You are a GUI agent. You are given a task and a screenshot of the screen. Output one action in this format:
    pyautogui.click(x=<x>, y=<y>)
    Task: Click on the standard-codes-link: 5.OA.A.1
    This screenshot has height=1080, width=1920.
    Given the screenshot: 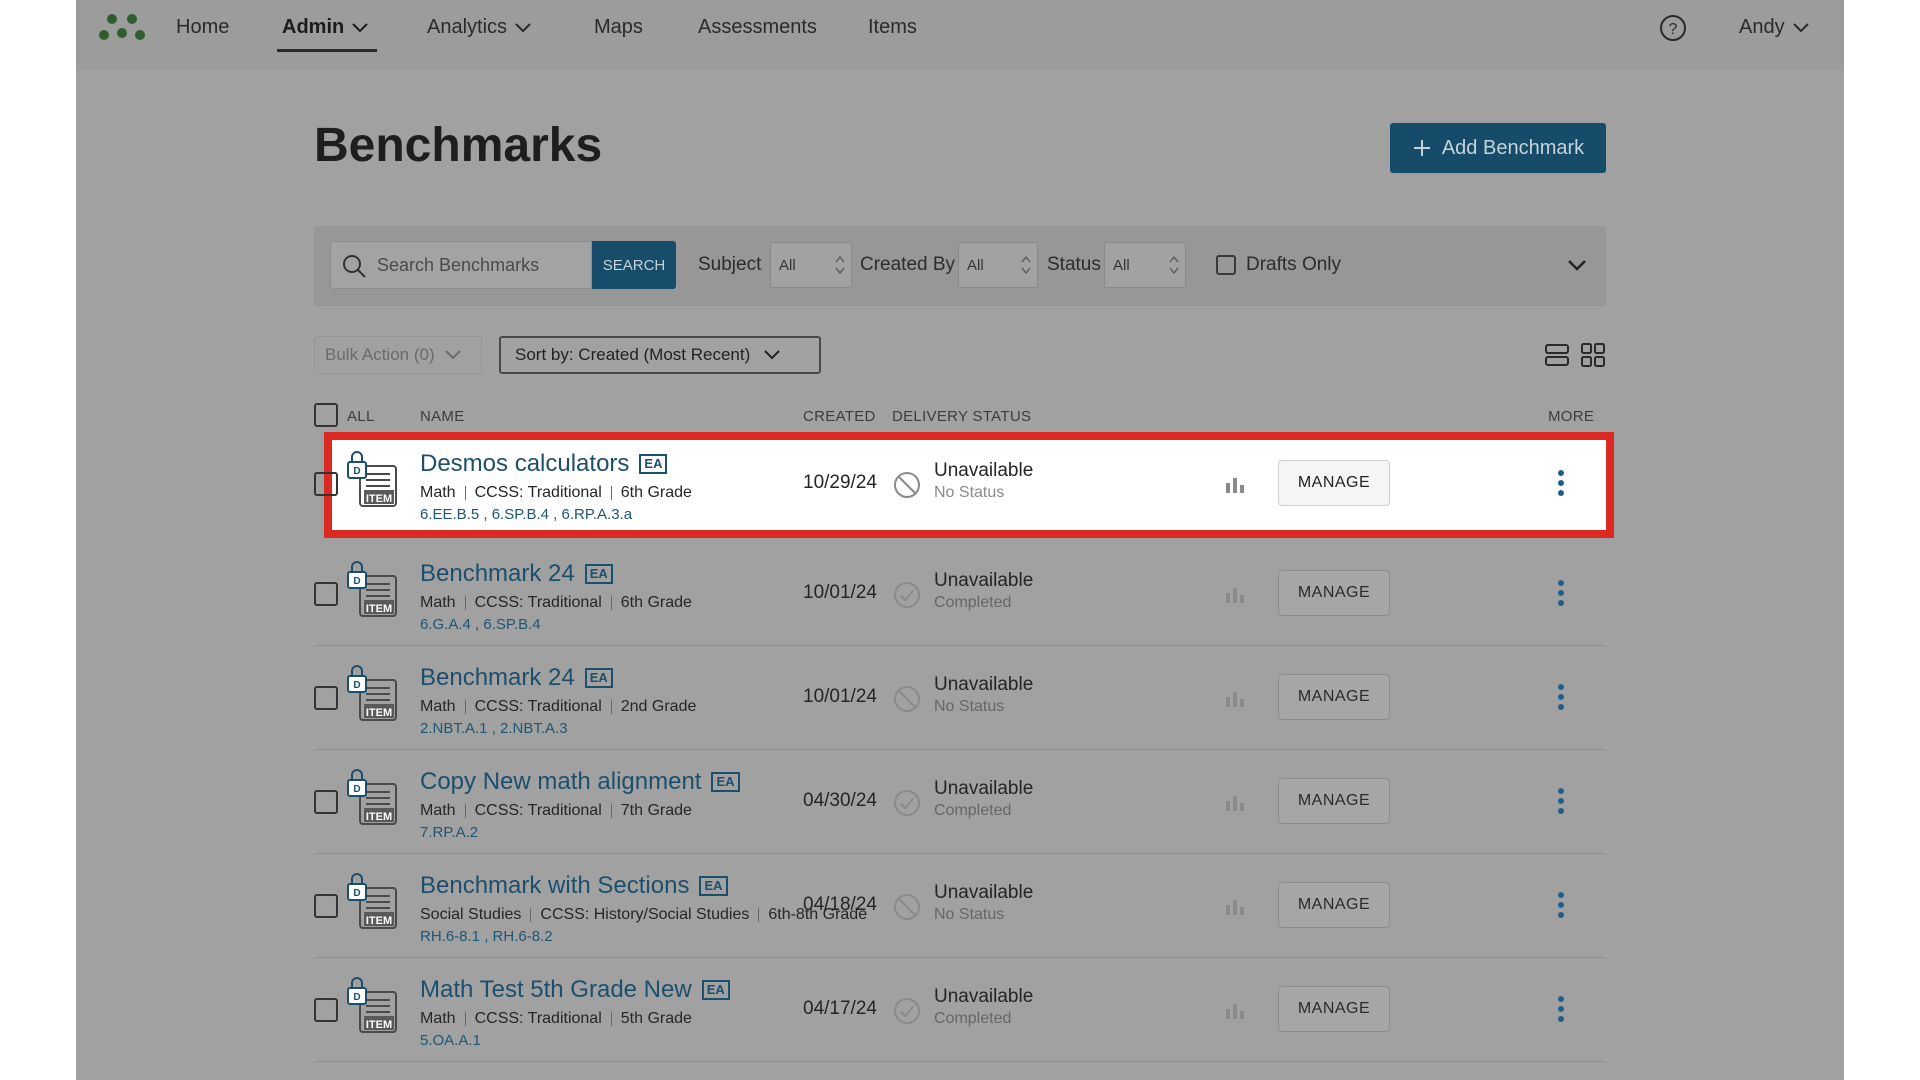 What is the action you would take?
    pyautogui.click(x=450, y=1040)
    